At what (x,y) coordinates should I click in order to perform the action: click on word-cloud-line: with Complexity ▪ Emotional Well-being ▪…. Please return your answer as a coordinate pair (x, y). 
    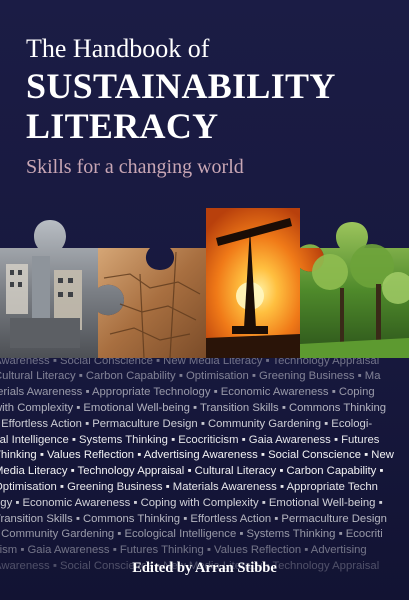
    Looking at the image, I should click on (193, 407).